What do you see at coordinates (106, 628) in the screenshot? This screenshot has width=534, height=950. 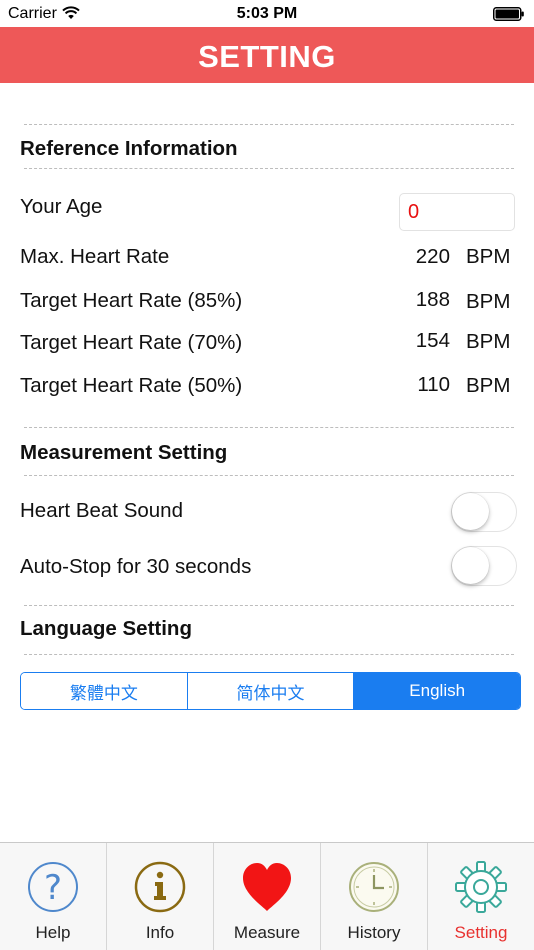 I see `section-title-language: Language Setting` at bounding box center [106, 628].